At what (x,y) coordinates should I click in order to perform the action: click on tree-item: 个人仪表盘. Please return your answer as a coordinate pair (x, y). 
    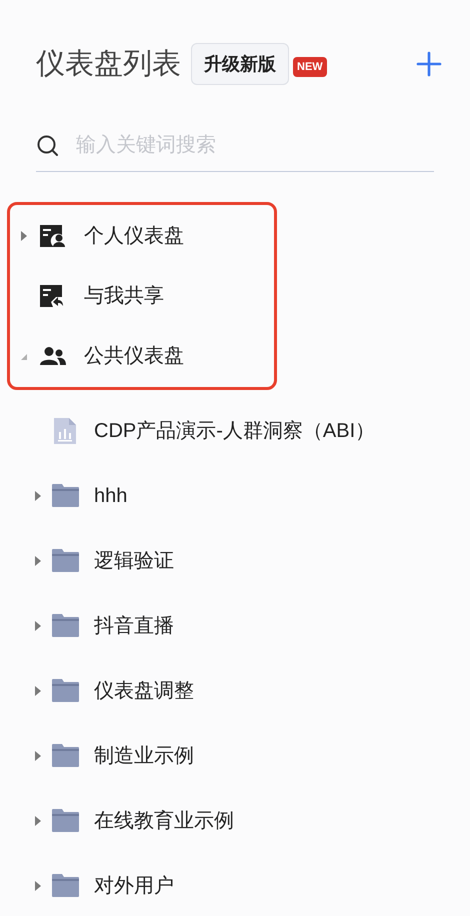
    Looking at the image, I should click on (142, 236).